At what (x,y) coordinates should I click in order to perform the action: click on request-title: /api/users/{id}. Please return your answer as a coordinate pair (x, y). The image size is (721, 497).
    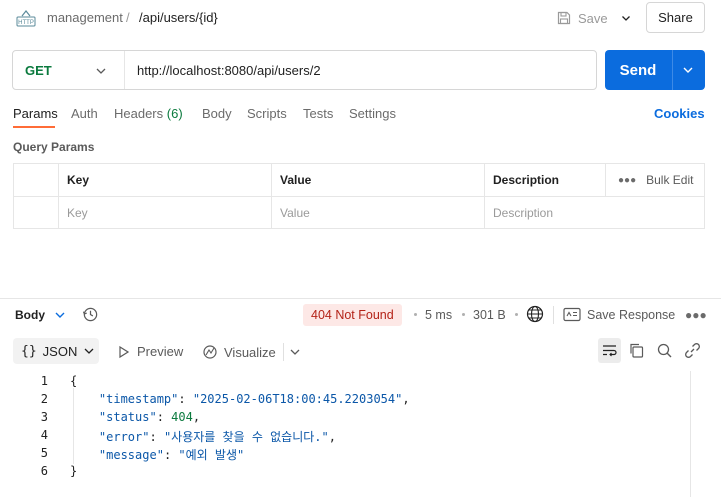
    Looking at the image, I should click on (178, 17).